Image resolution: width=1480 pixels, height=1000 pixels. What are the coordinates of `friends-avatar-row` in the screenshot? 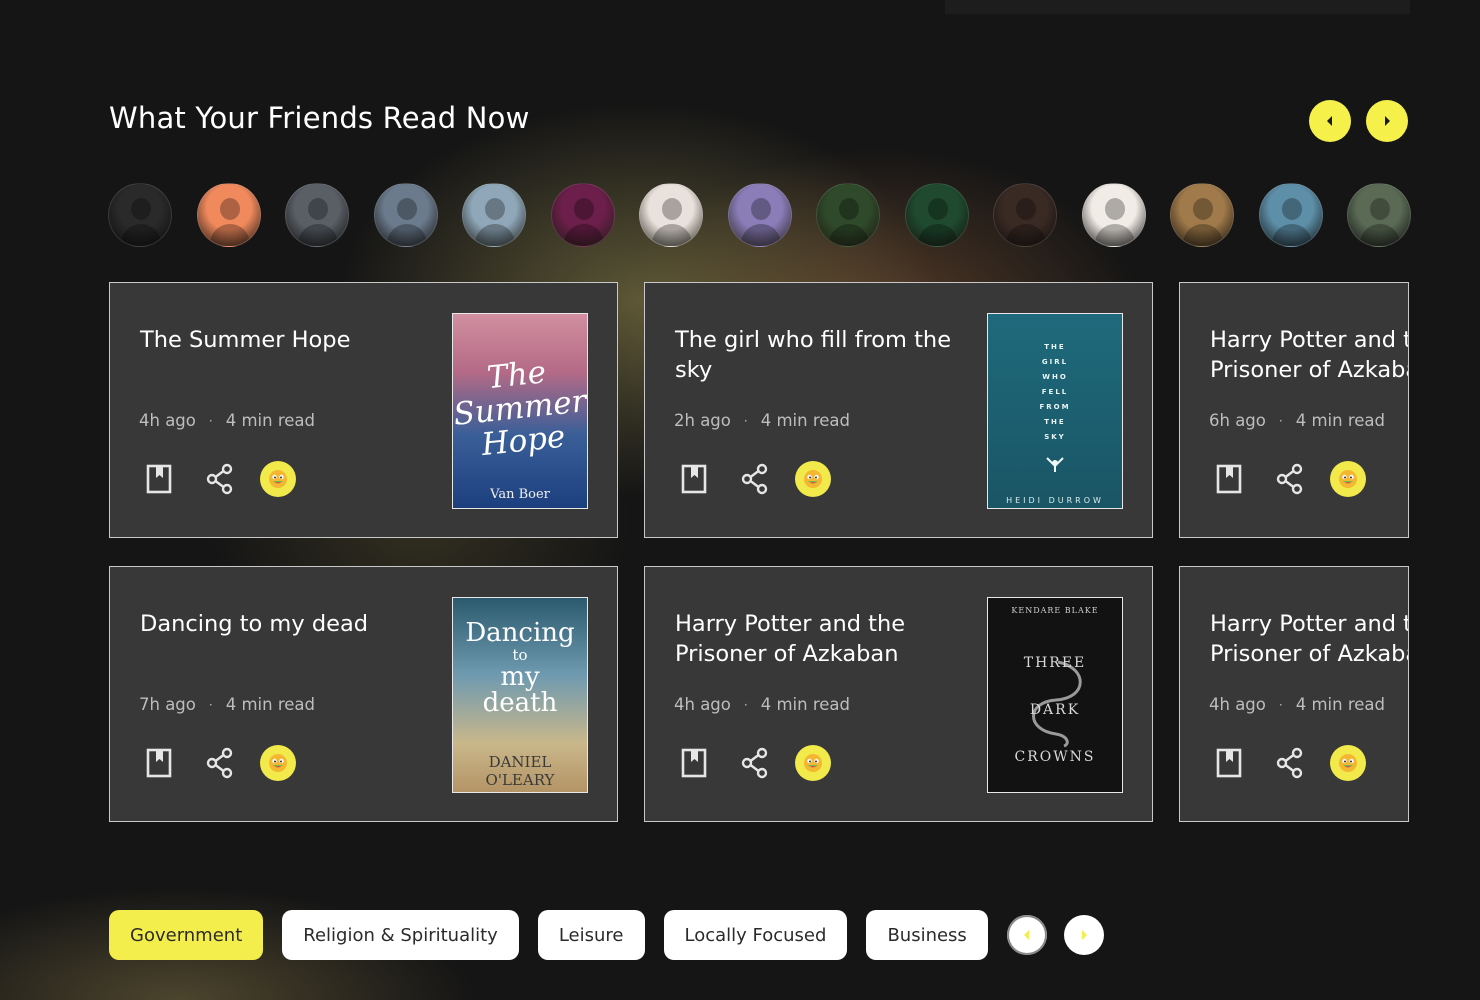 It's located at (778, 216).